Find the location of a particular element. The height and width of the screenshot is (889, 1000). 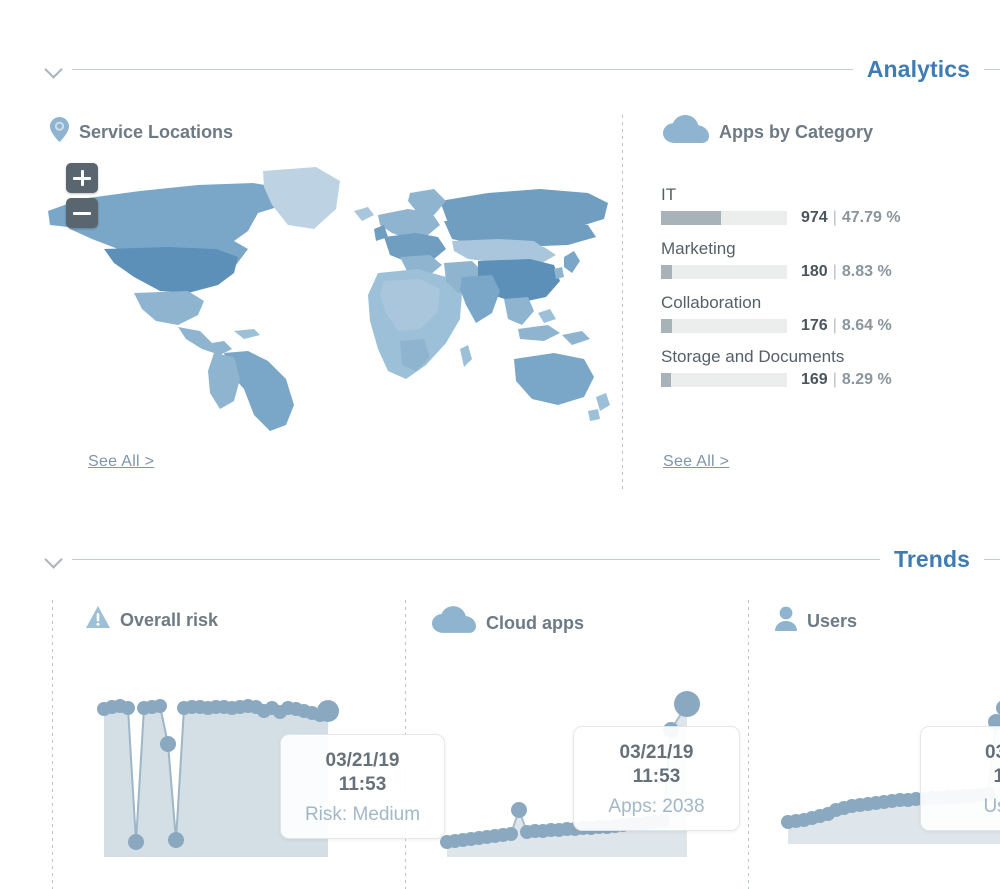

service-locations-see-all-link: See All > is located at coordinates (121, 462).